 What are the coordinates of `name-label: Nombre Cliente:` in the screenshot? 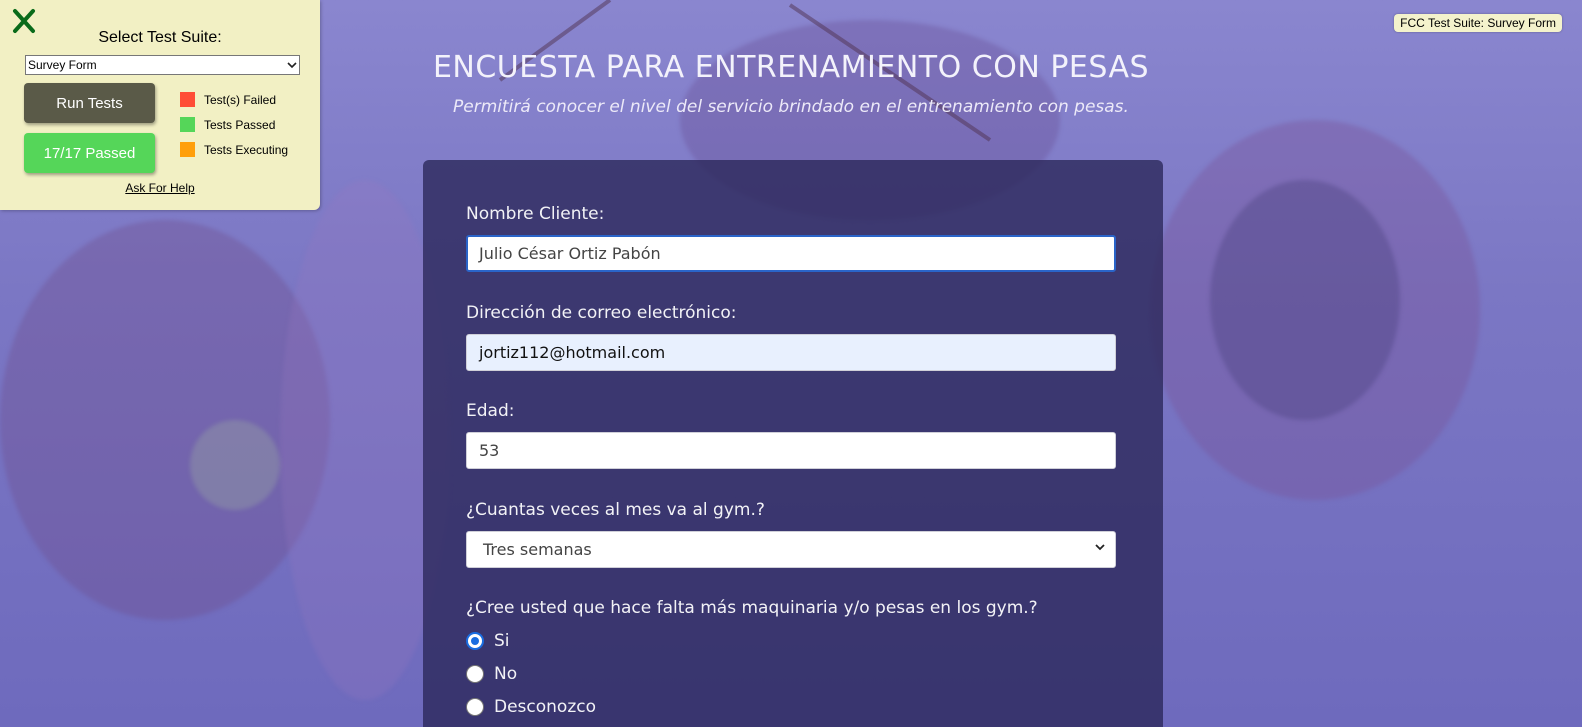 It's located at (535, 214).